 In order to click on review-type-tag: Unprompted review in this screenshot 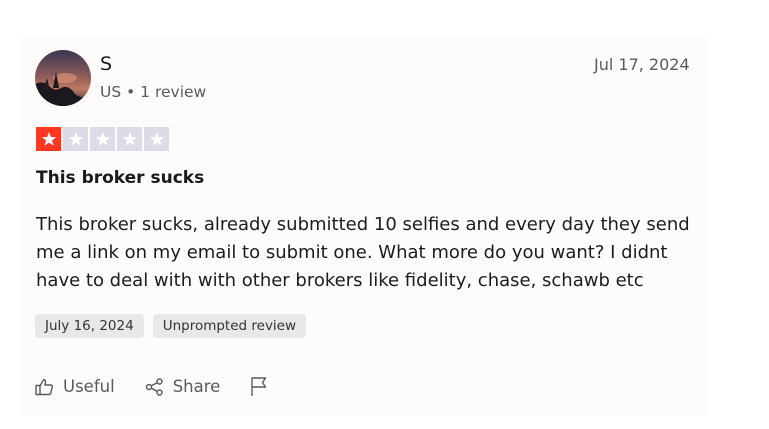, I will do `click(229, 326)`.